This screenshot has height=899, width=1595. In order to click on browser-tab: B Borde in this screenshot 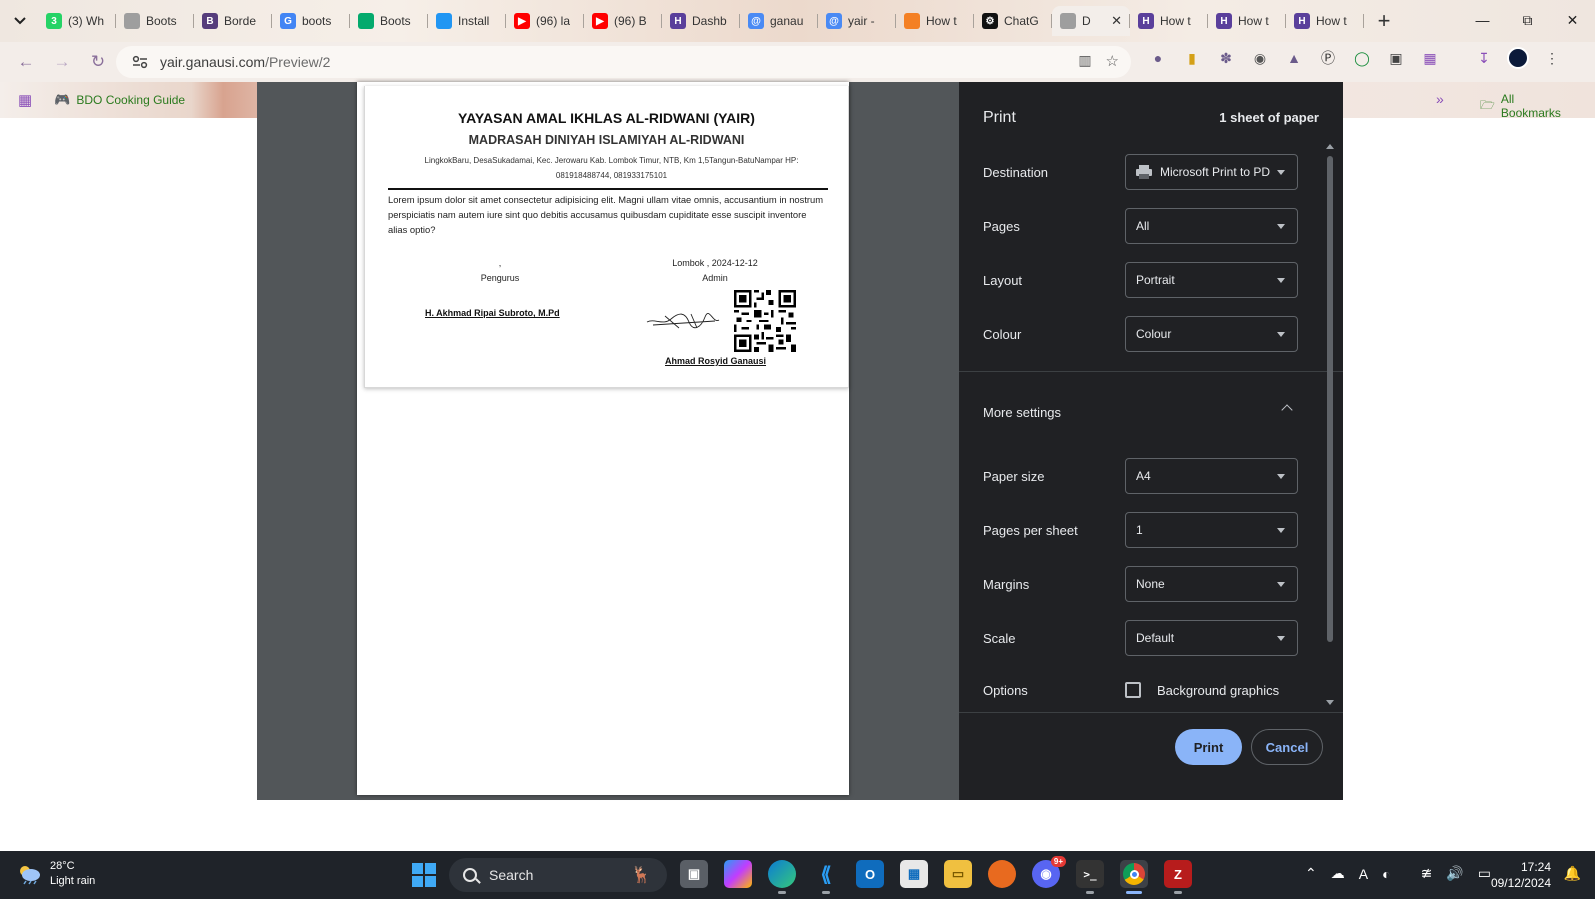, I will do `click(233, 21)`.